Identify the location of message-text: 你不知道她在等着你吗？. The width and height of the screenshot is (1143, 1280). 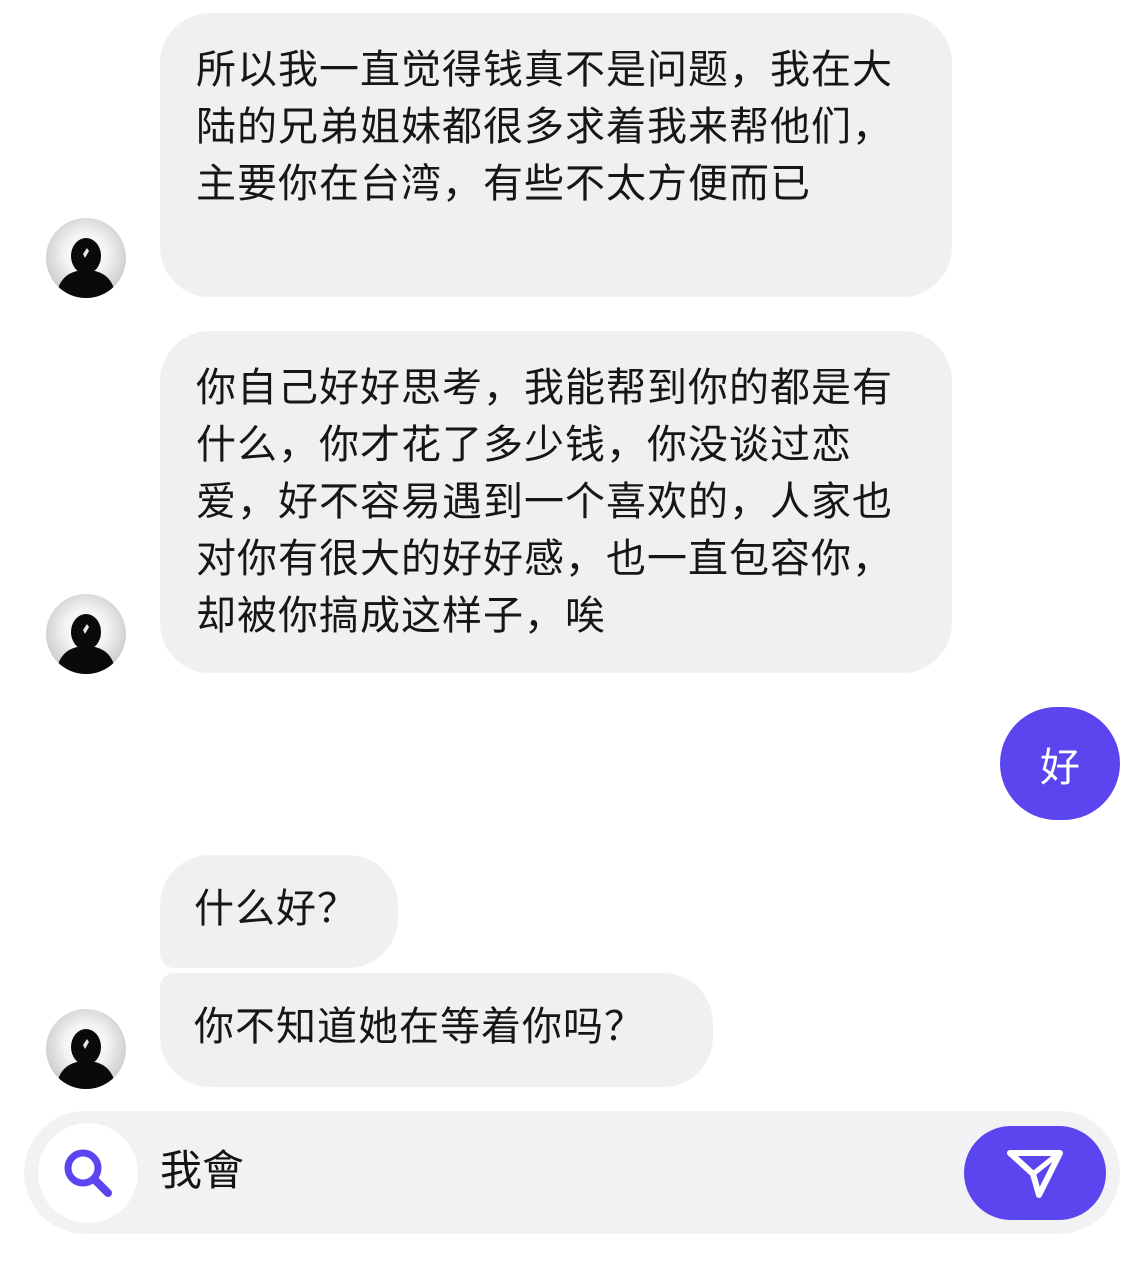
(419, 1027).